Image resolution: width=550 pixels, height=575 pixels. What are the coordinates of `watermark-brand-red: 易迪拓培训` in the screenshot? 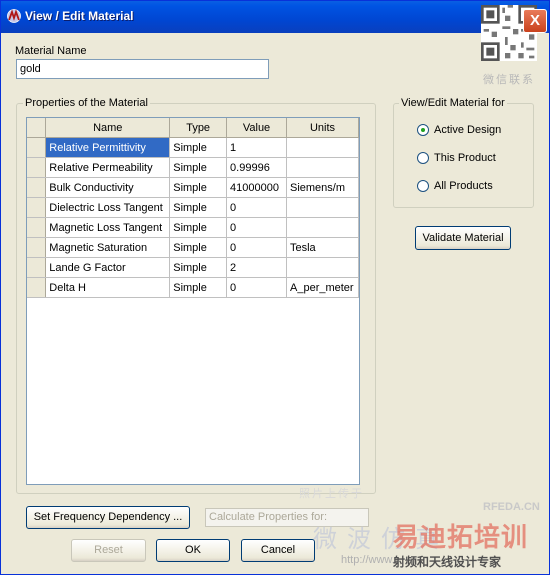 It's located at (461, 537).